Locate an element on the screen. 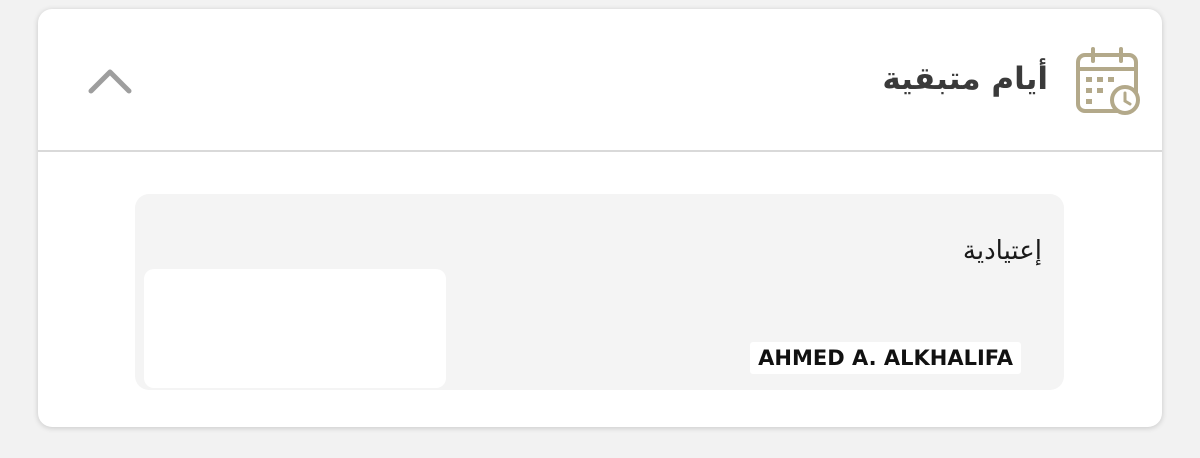 The image size is (1200, 458). section-title: أيام متبقية is located at coordinates (965, 79).